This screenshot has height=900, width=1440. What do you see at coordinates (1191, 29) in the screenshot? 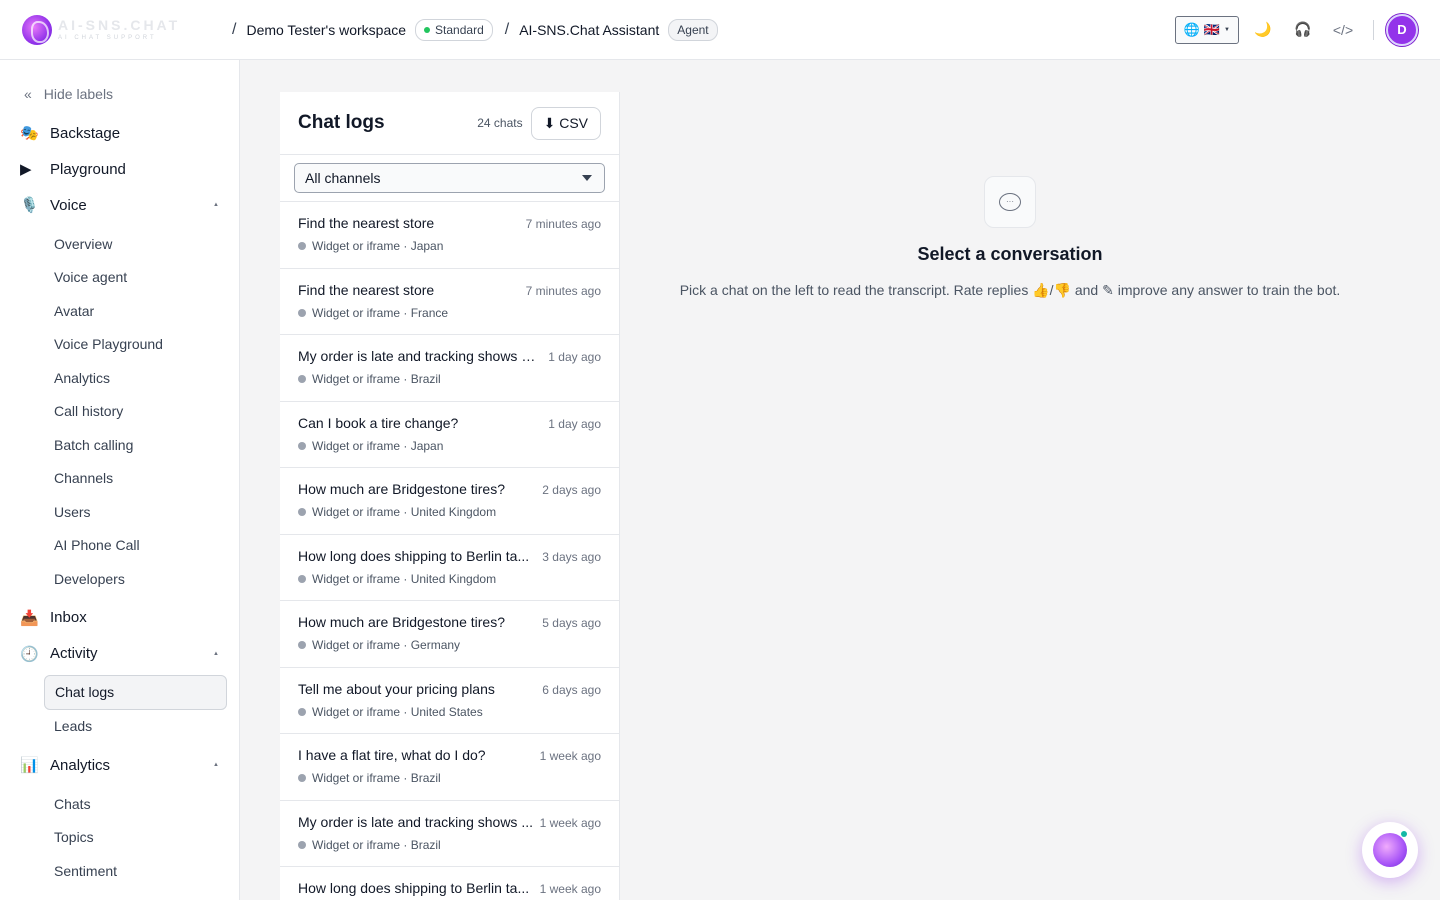
I see `globe-icon: 🌐` at bounding box center [1191, 29].